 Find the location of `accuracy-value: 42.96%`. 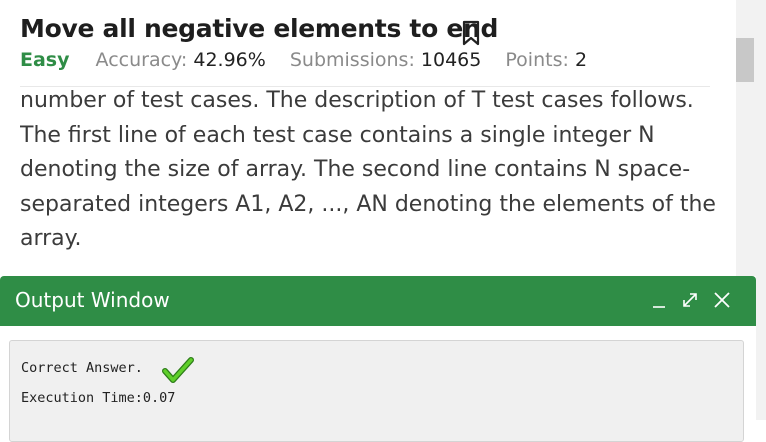

accuracy-value: 42.96% is located at coordinates (229, 60).